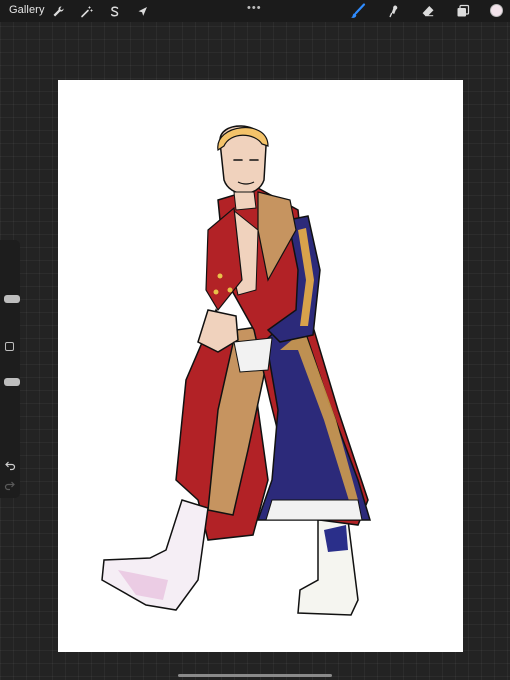 The width and height of the screenshot is (510, 680). What do you see at coordinates (10, 464) in the screenshot?
I see `undo-icon` at bounding box center [10, 464].